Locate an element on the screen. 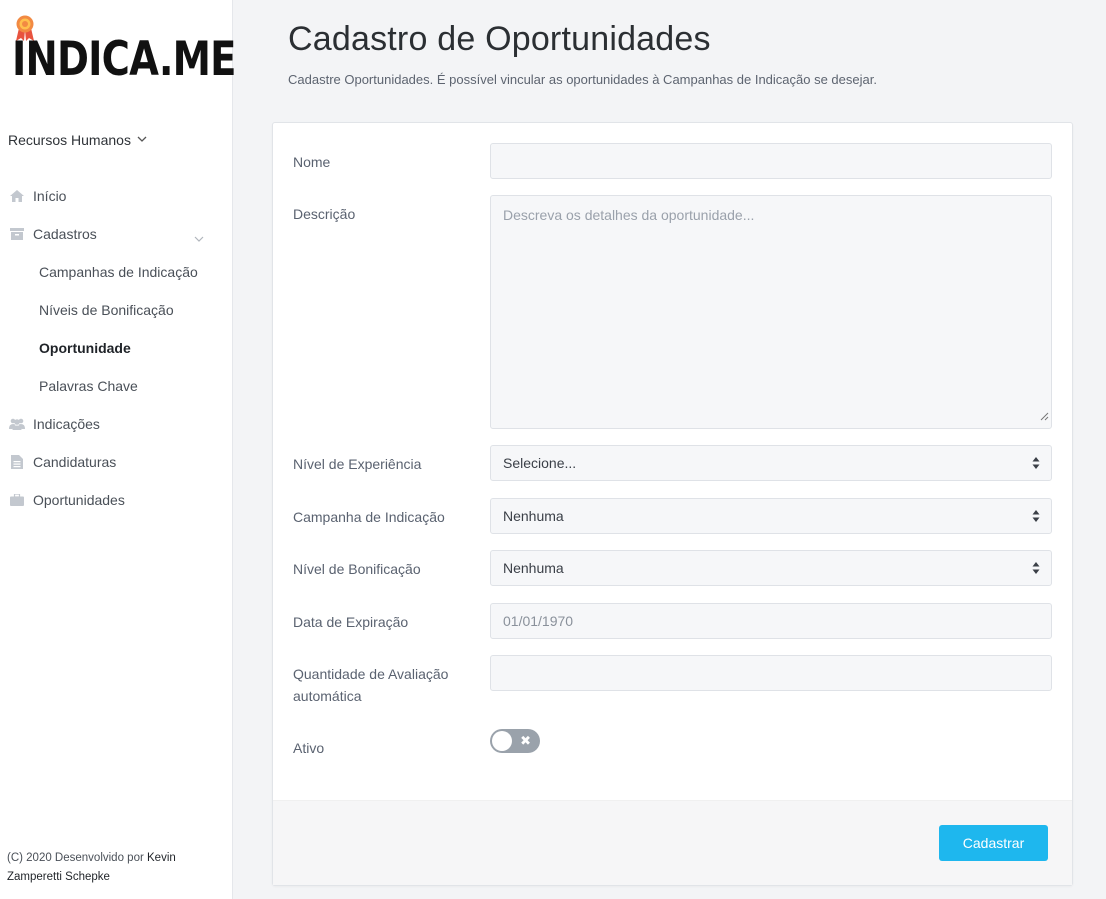 Image resolution: width=1106 pixels, height=899 pixels. sidebar-item-niveis: Níveis de Bonificação is located at coordinates (116, 310).